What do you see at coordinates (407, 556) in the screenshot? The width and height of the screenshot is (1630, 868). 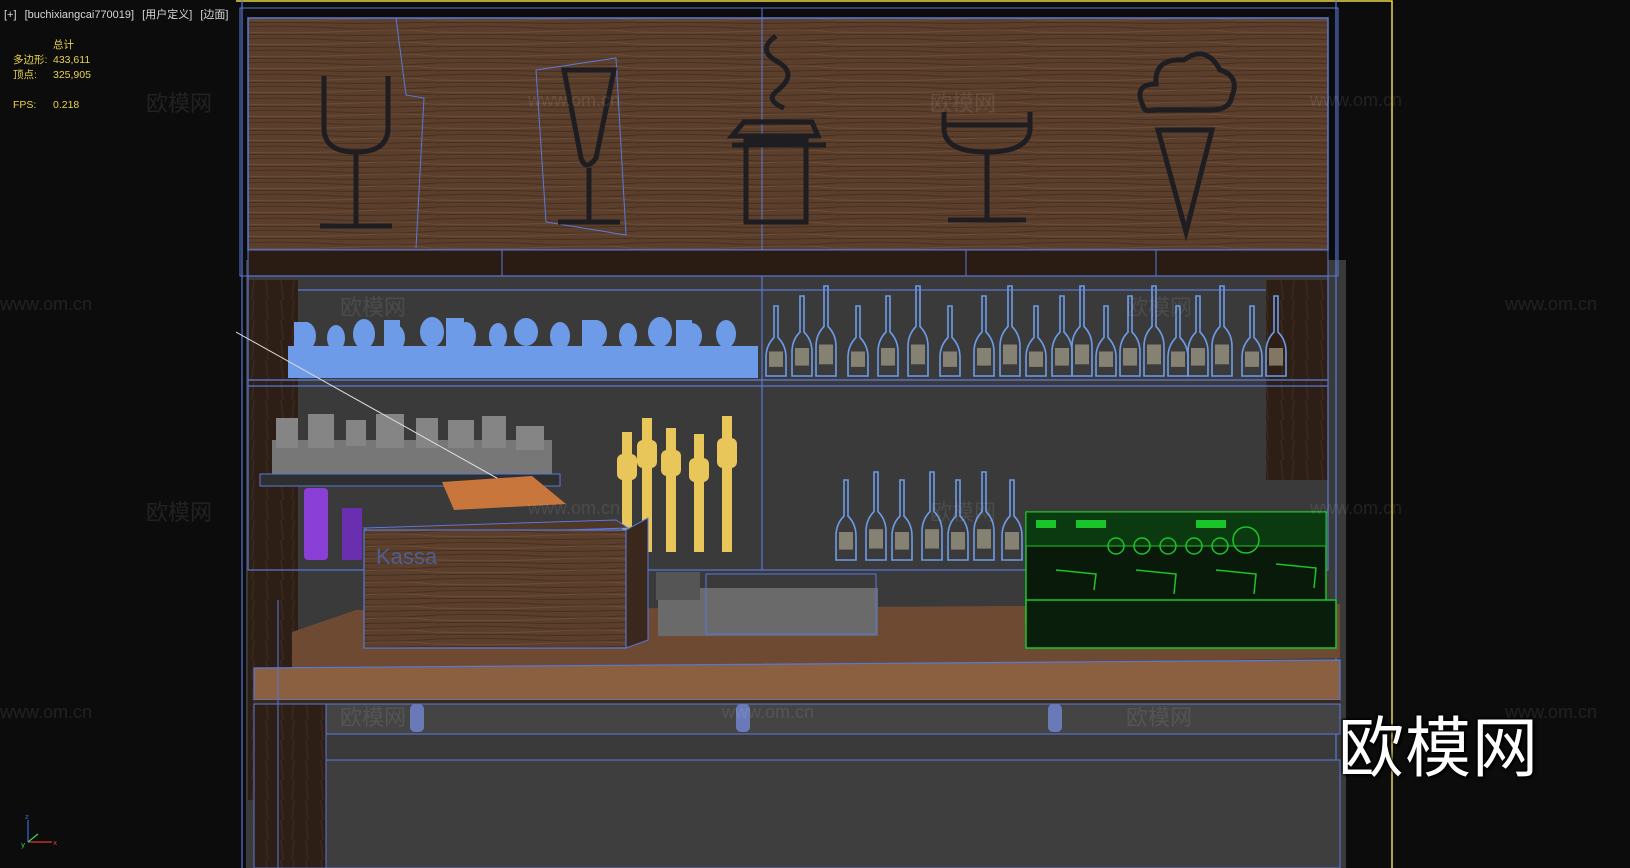 I see `kassa-label: Kassa` at bounding box center [407, 556].